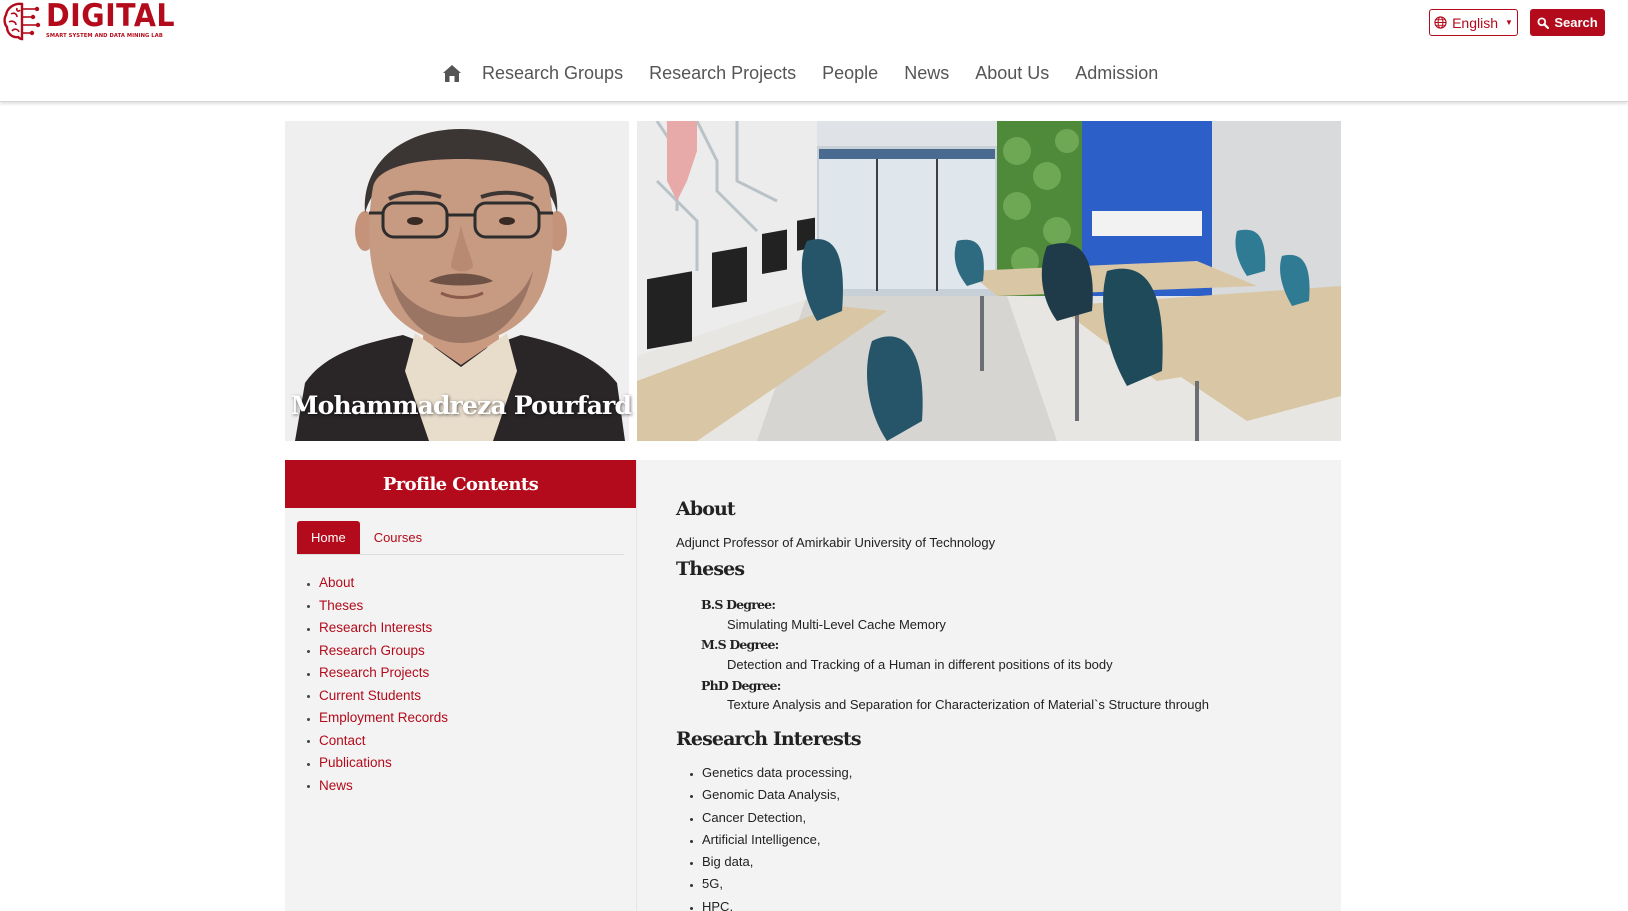 Image resolution: width=1628 pixels, height=911 pixels. What do you see at coordinates (770, 862) in the screenshot?
I see `list-item: Big data,` at bounding box center [770, 862].